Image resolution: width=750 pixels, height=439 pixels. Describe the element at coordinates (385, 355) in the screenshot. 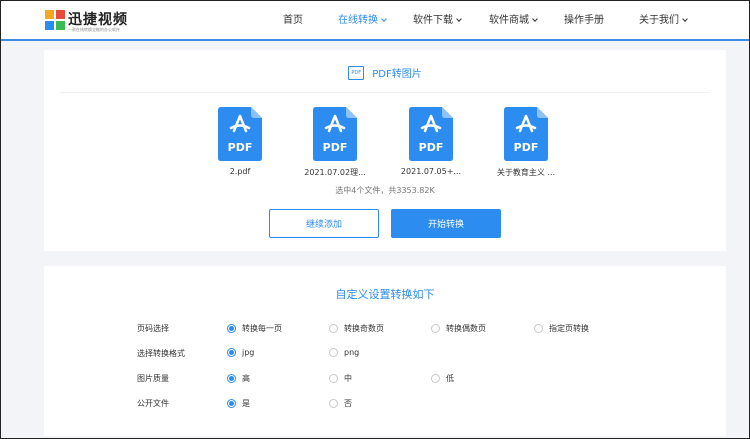

I see `setting-row-format: 选择转换格式 jpg png` at that location.